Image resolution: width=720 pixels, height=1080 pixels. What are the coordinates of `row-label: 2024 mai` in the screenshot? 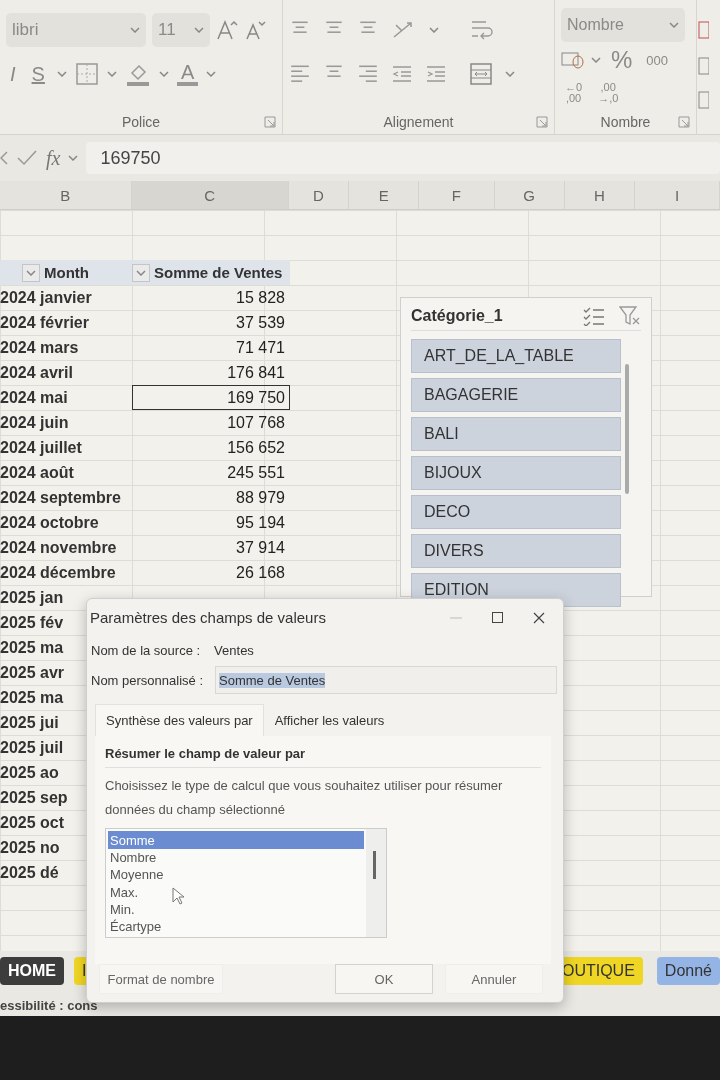 It's located at (34, 397).